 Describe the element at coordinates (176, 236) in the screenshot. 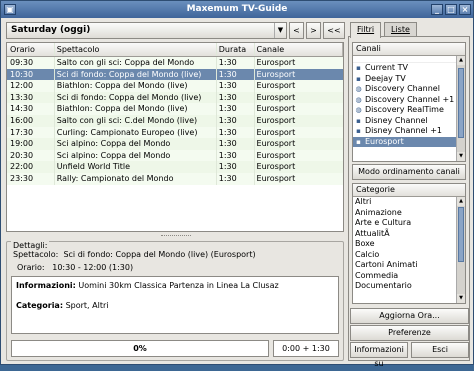

I see `pane-splitter` at that location.